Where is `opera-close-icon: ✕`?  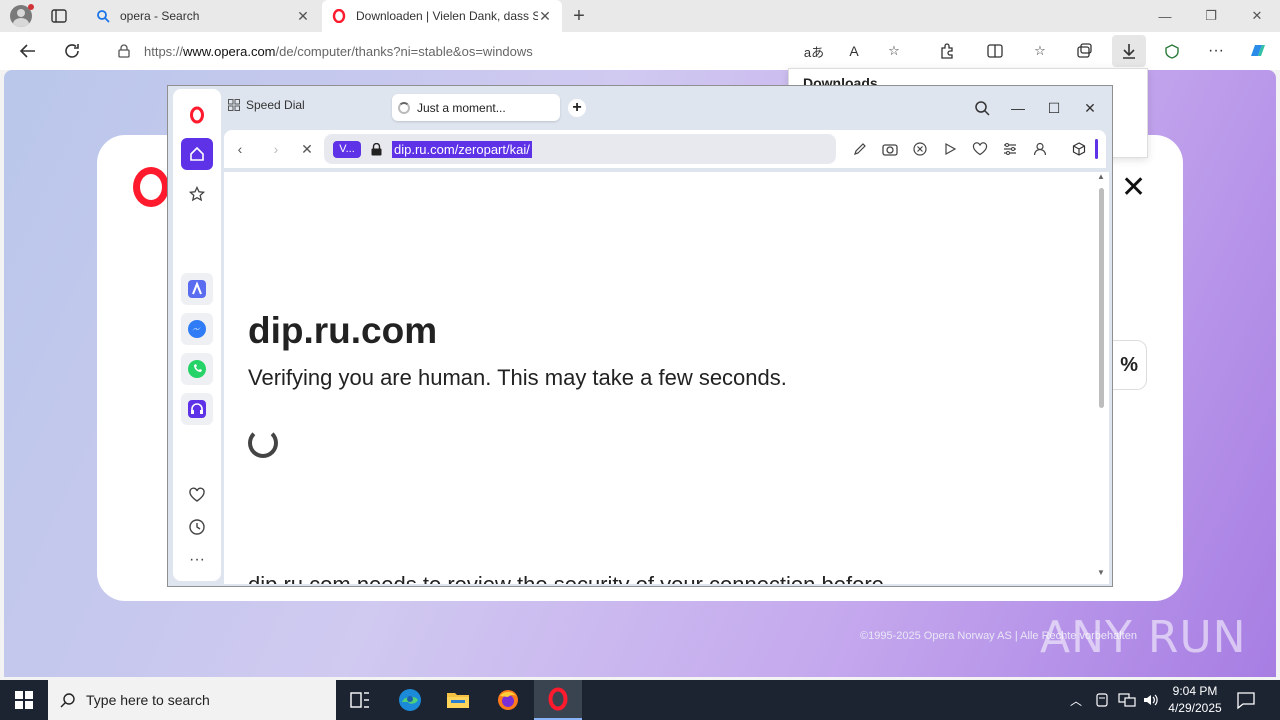
opera-close-icon: ✕ is located at coordinates (1090, 108).